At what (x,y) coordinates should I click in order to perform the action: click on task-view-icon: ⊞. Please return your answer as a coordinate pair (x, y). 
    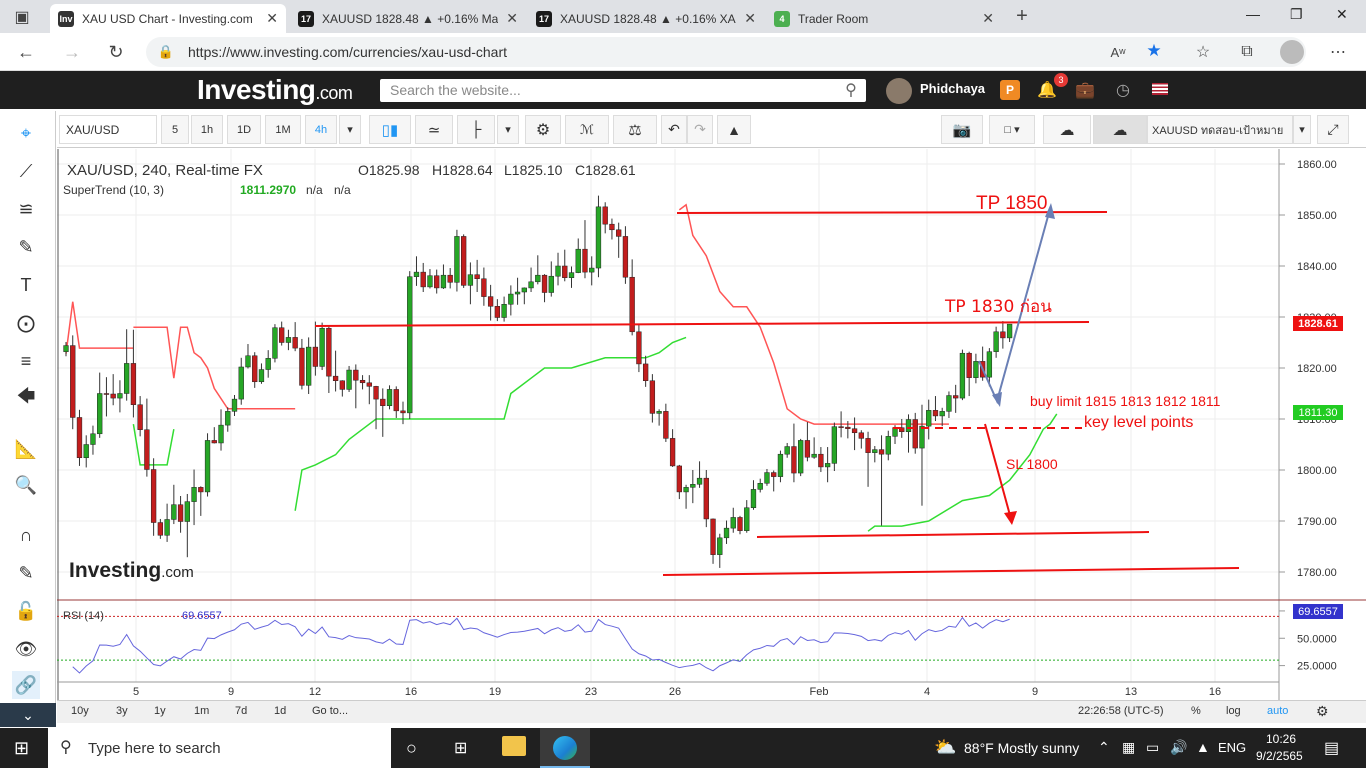
    Looking at the image, I should click on (460, 748).